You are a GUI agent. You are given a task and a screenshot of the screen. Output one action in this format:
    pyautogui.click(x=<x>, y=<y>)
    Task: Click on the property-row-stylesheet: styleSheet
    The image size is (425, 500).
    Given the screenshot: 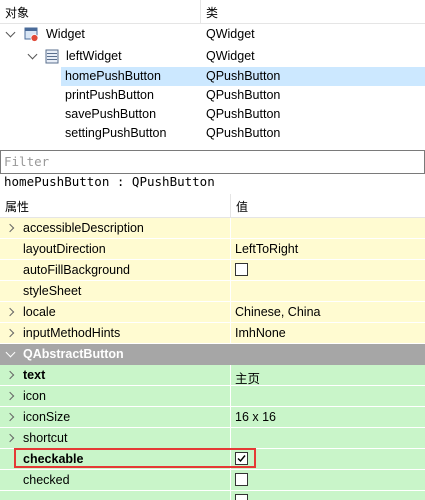 What is the action you would take?
    pyautogui.click(x=212, y=291)
    